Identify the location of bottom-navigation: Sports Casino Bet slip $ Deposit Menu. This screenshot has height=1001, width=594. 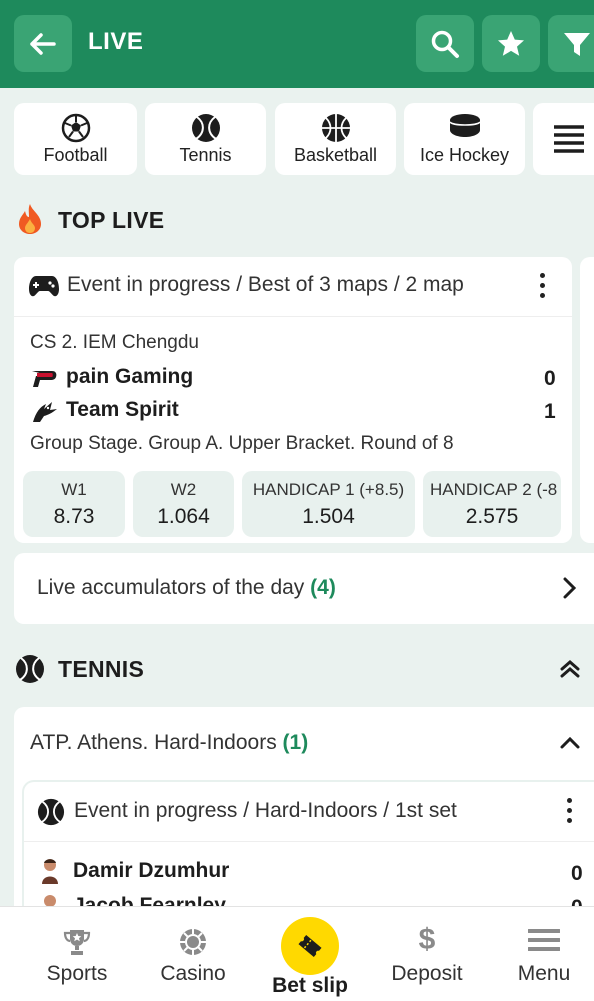
(297, 953).